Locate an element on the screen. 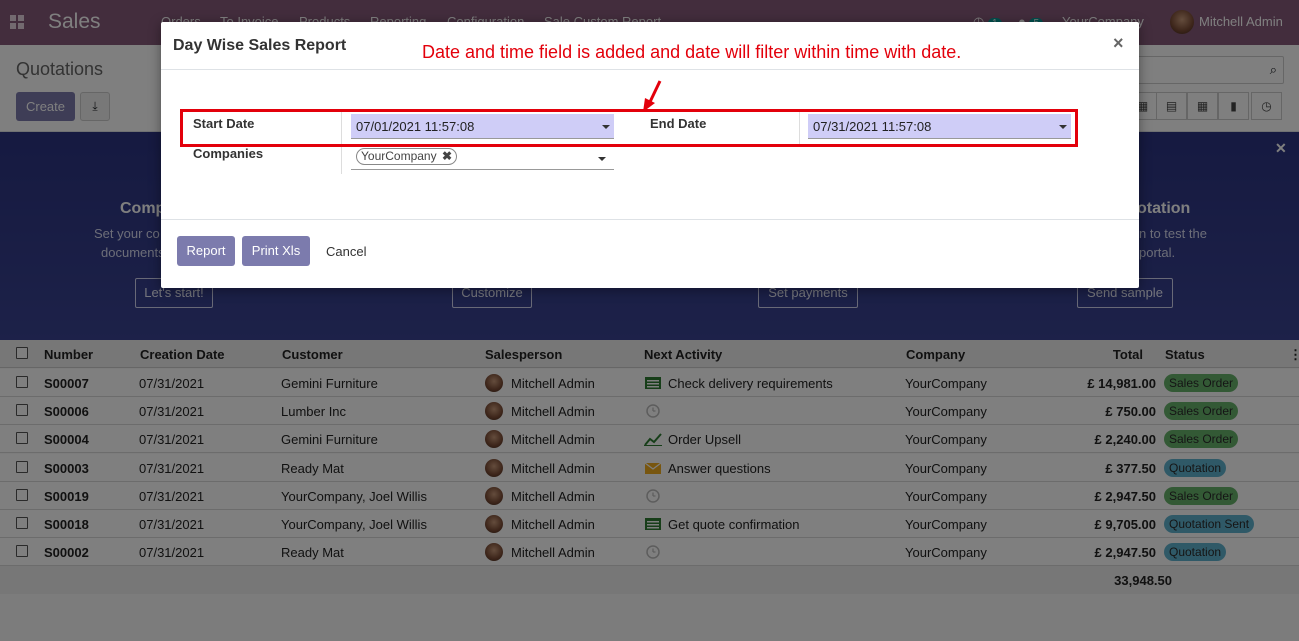 The width and height of the screenshot is (1299, 641). report-button: Report is located at coordinates (206, 251).